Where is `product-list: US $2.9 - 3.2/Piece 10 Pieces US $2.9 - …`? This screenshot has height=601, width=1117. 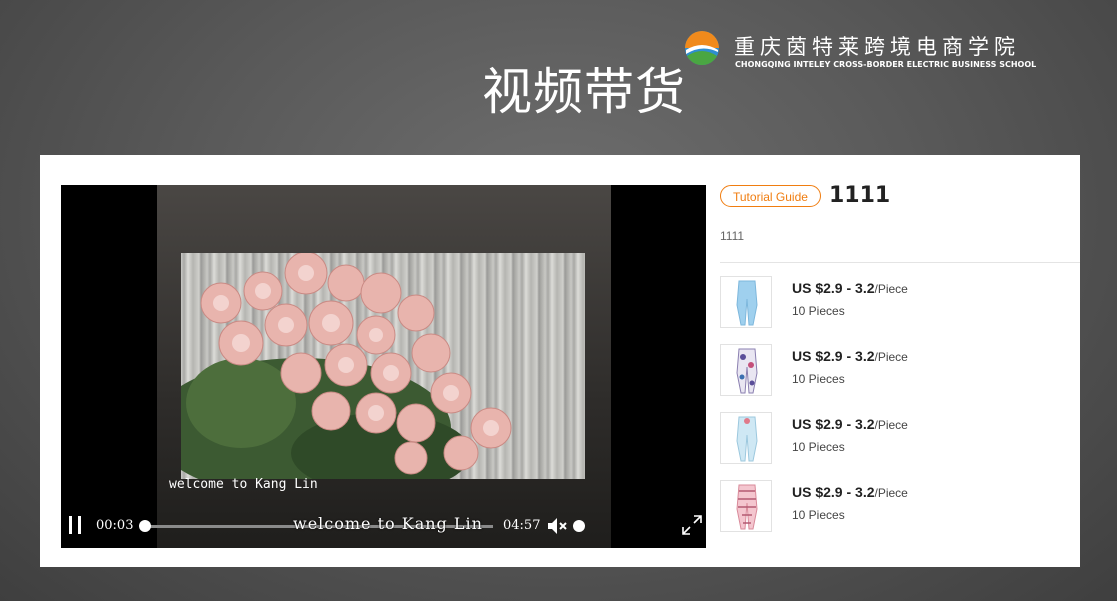
product-list: US $2.9 - 3.2/Piece 10 Pieces US $2.9 - … is located at coordinates (900, 412).